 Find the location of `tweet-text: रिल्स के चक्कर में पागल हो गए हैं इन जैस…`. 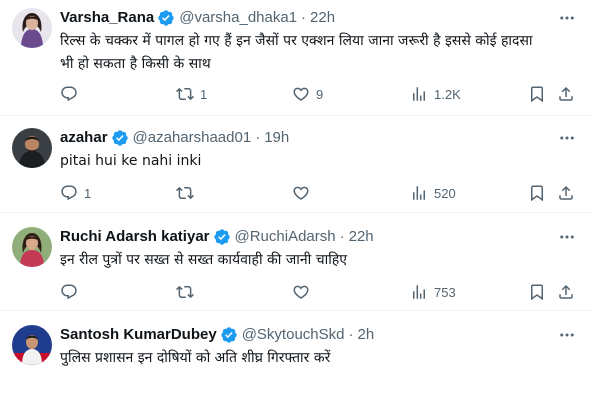

tweet-text: रिल्स के चक्कर में पागल हो गए हैं इन जैस… is located at coordinates (320, 53).